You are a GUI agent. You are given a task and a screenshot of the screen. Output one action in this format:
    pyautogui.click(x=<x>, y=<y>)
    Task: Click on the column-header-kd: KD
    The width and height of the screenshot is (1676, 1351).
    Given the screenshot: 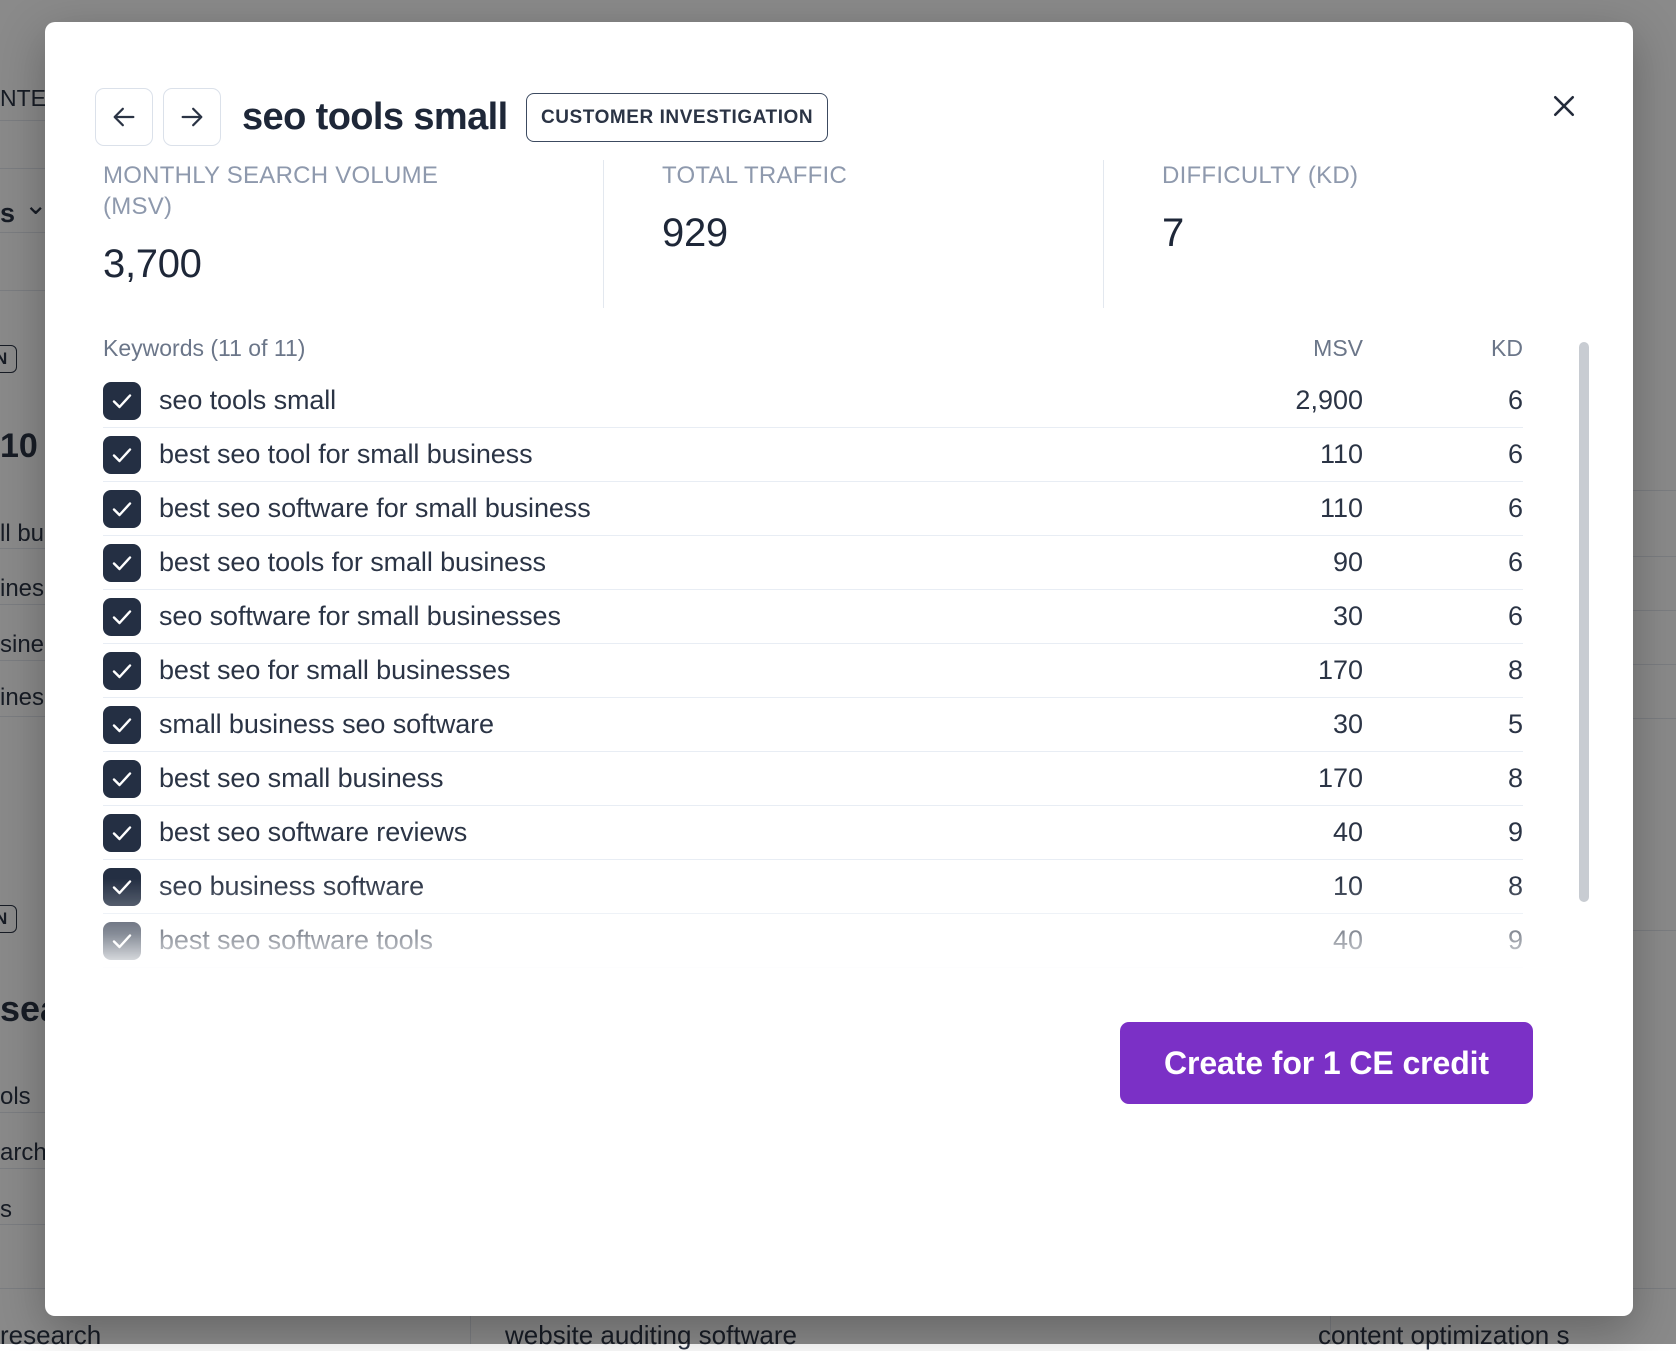 What is the action you would take?
    pyautogui.click(x=1443, y=348)
    